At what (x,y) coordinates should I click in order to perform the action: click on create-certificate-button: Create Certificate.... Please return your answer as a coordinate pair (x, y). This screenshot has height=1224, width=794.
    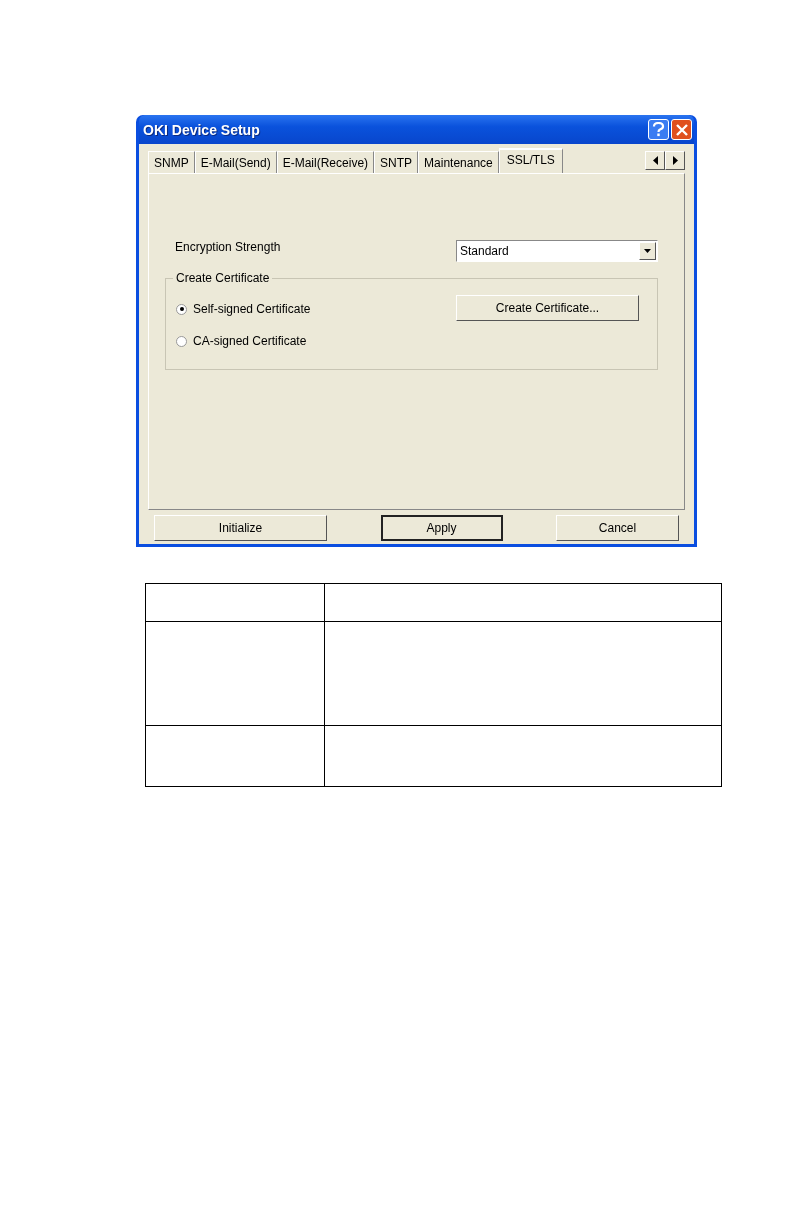
    Looking at the image, I should click on (547, 308).